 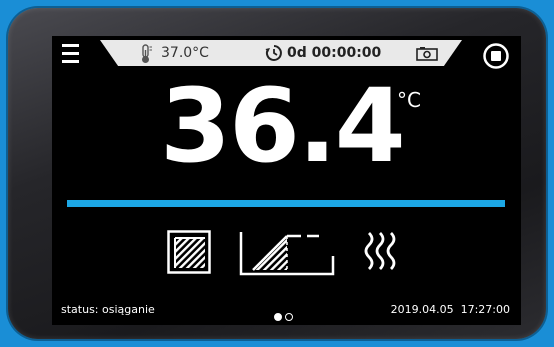 What do you see at coordinates (380, 253) in the screenshot?
I see `heating-icon` at bounding box center [380, 253].